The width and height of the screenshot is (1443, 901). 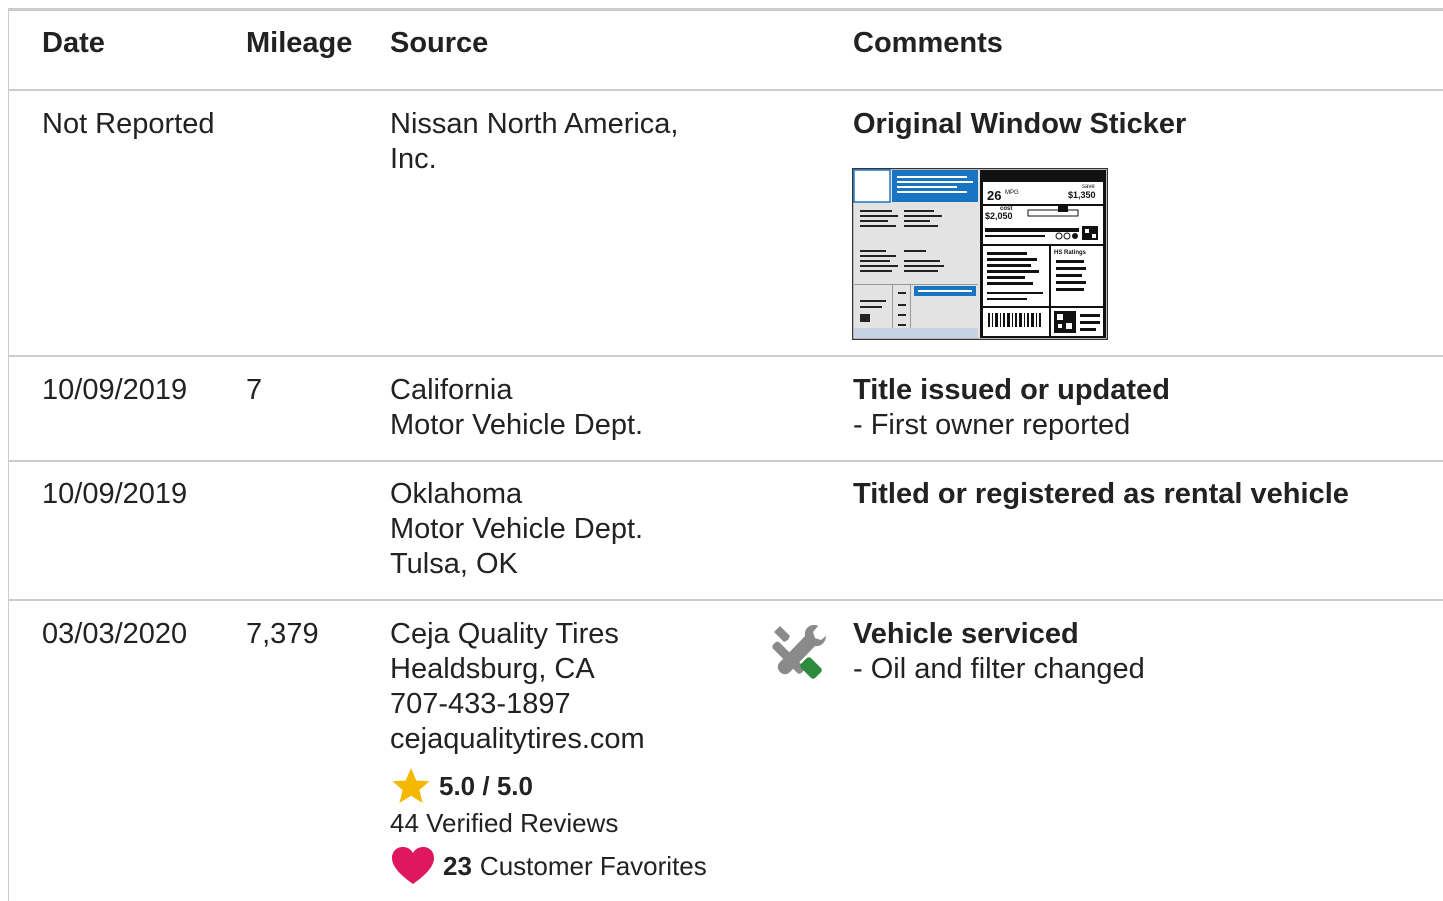 What do you see at coordinates (999, 669) in the screenshot?
I see `comment-detail: - Oil and filter changed` at bounding box center [999, 669].